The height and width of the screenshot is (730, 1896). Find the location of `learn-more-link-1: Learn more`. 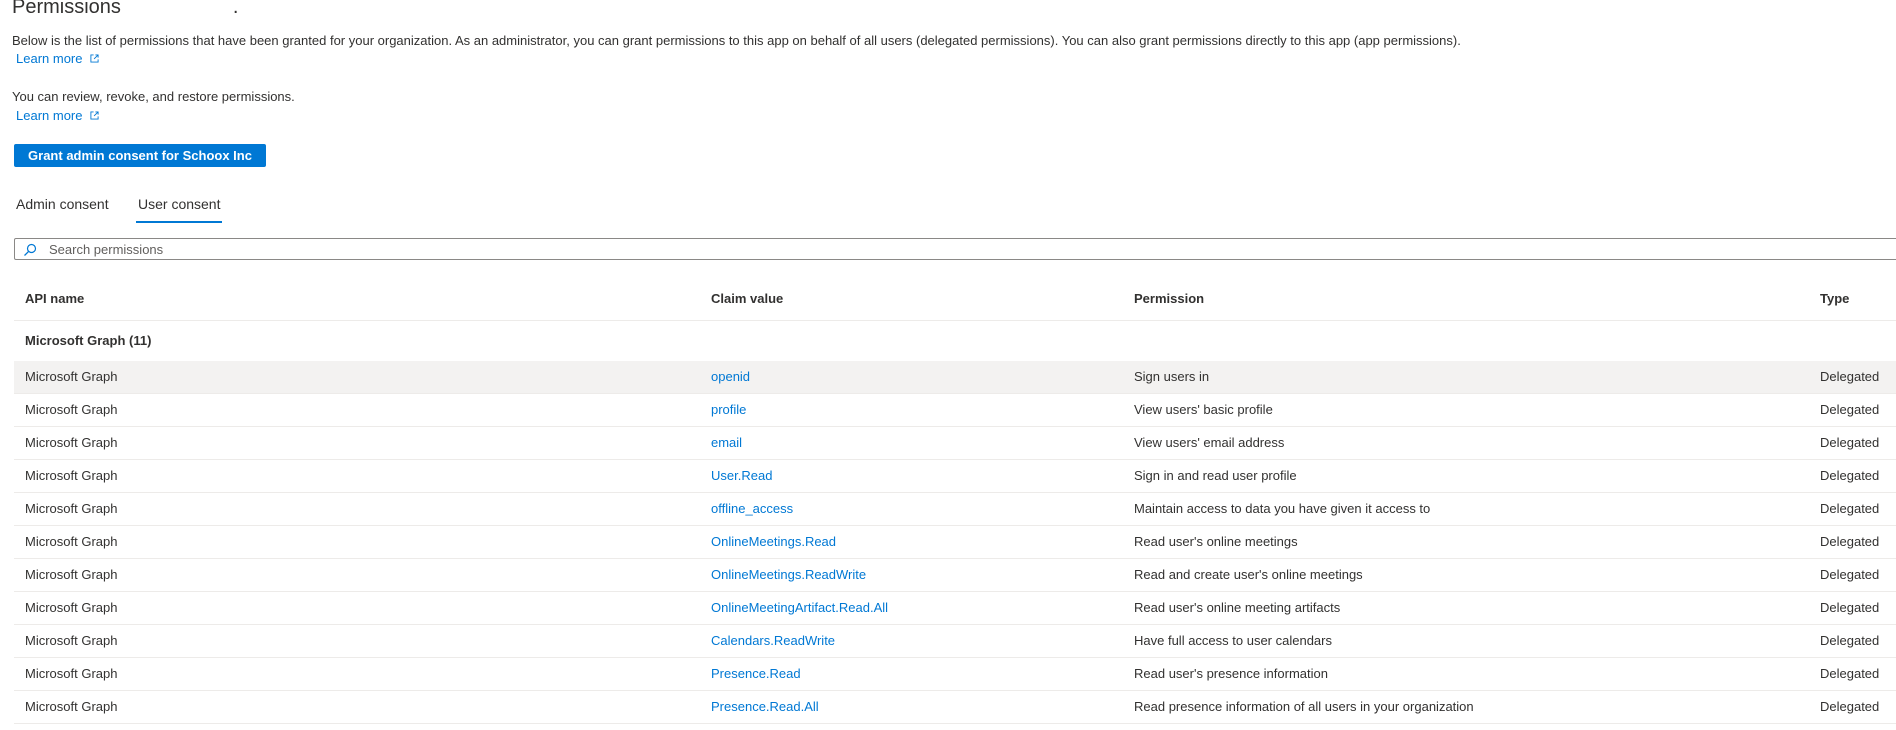

learn-more-link-1: Learn more is located at coordinates (58, 58).